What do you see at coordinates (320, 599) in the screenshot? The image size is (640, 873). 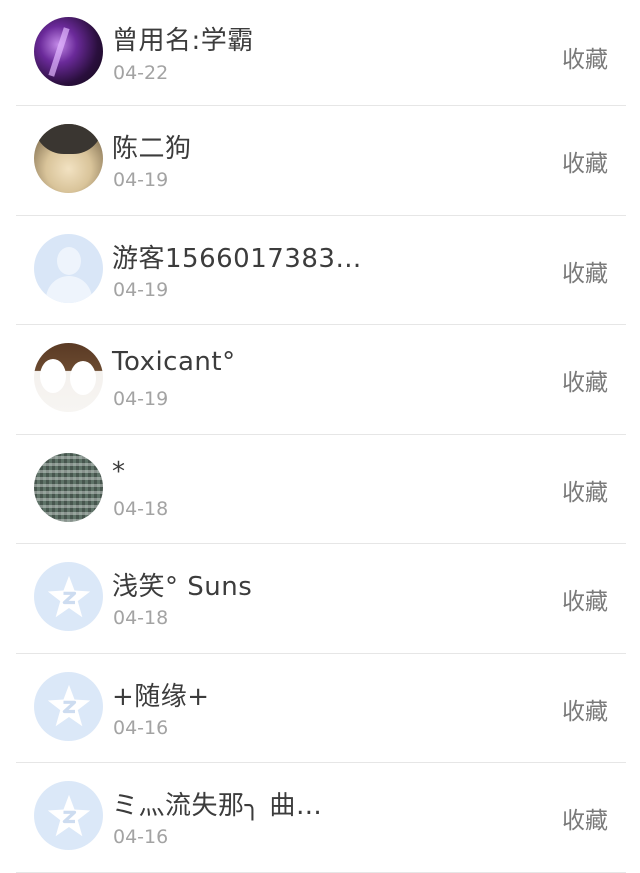 I see `list-item: 浅笑° Suns 04-18 收藏` at bounding box center [320, 599].